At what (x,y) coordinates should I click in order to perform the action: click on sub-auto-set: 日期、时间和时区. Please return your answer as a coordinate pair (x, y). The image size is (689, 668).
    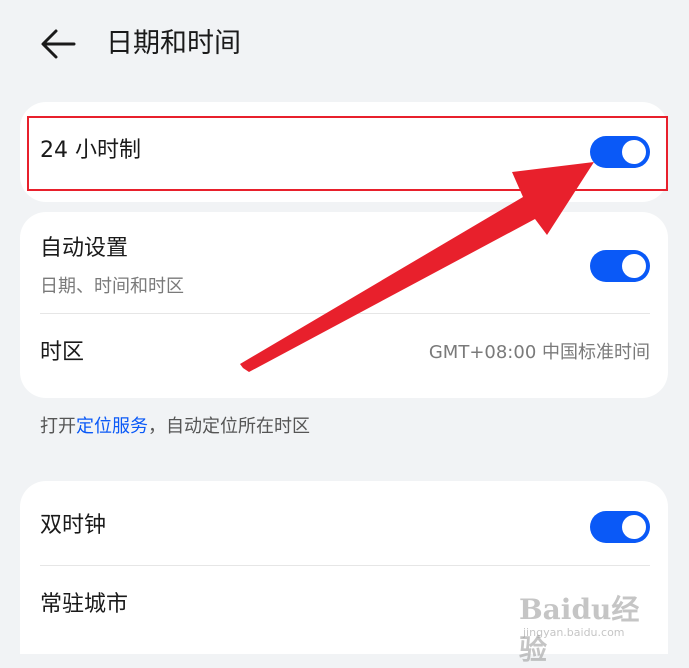
    Looking at the image, I should click on (112, 286).